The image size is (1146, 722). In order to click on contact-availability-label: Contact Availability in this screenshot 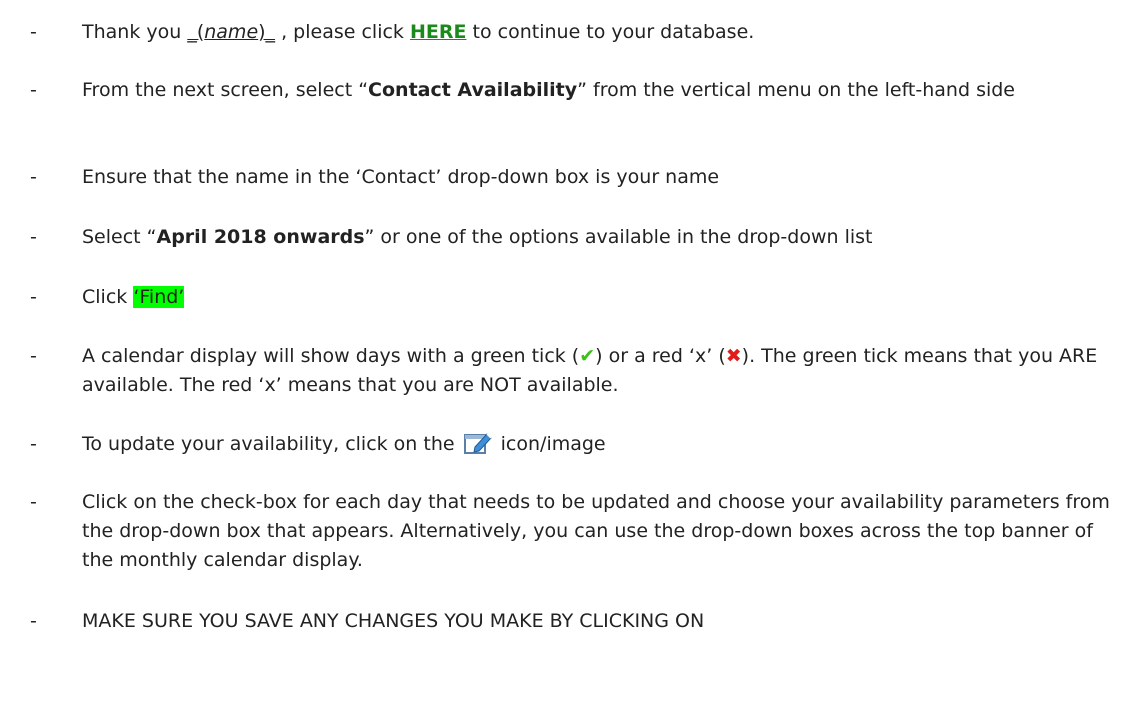, I will do `click(473, 90)`.